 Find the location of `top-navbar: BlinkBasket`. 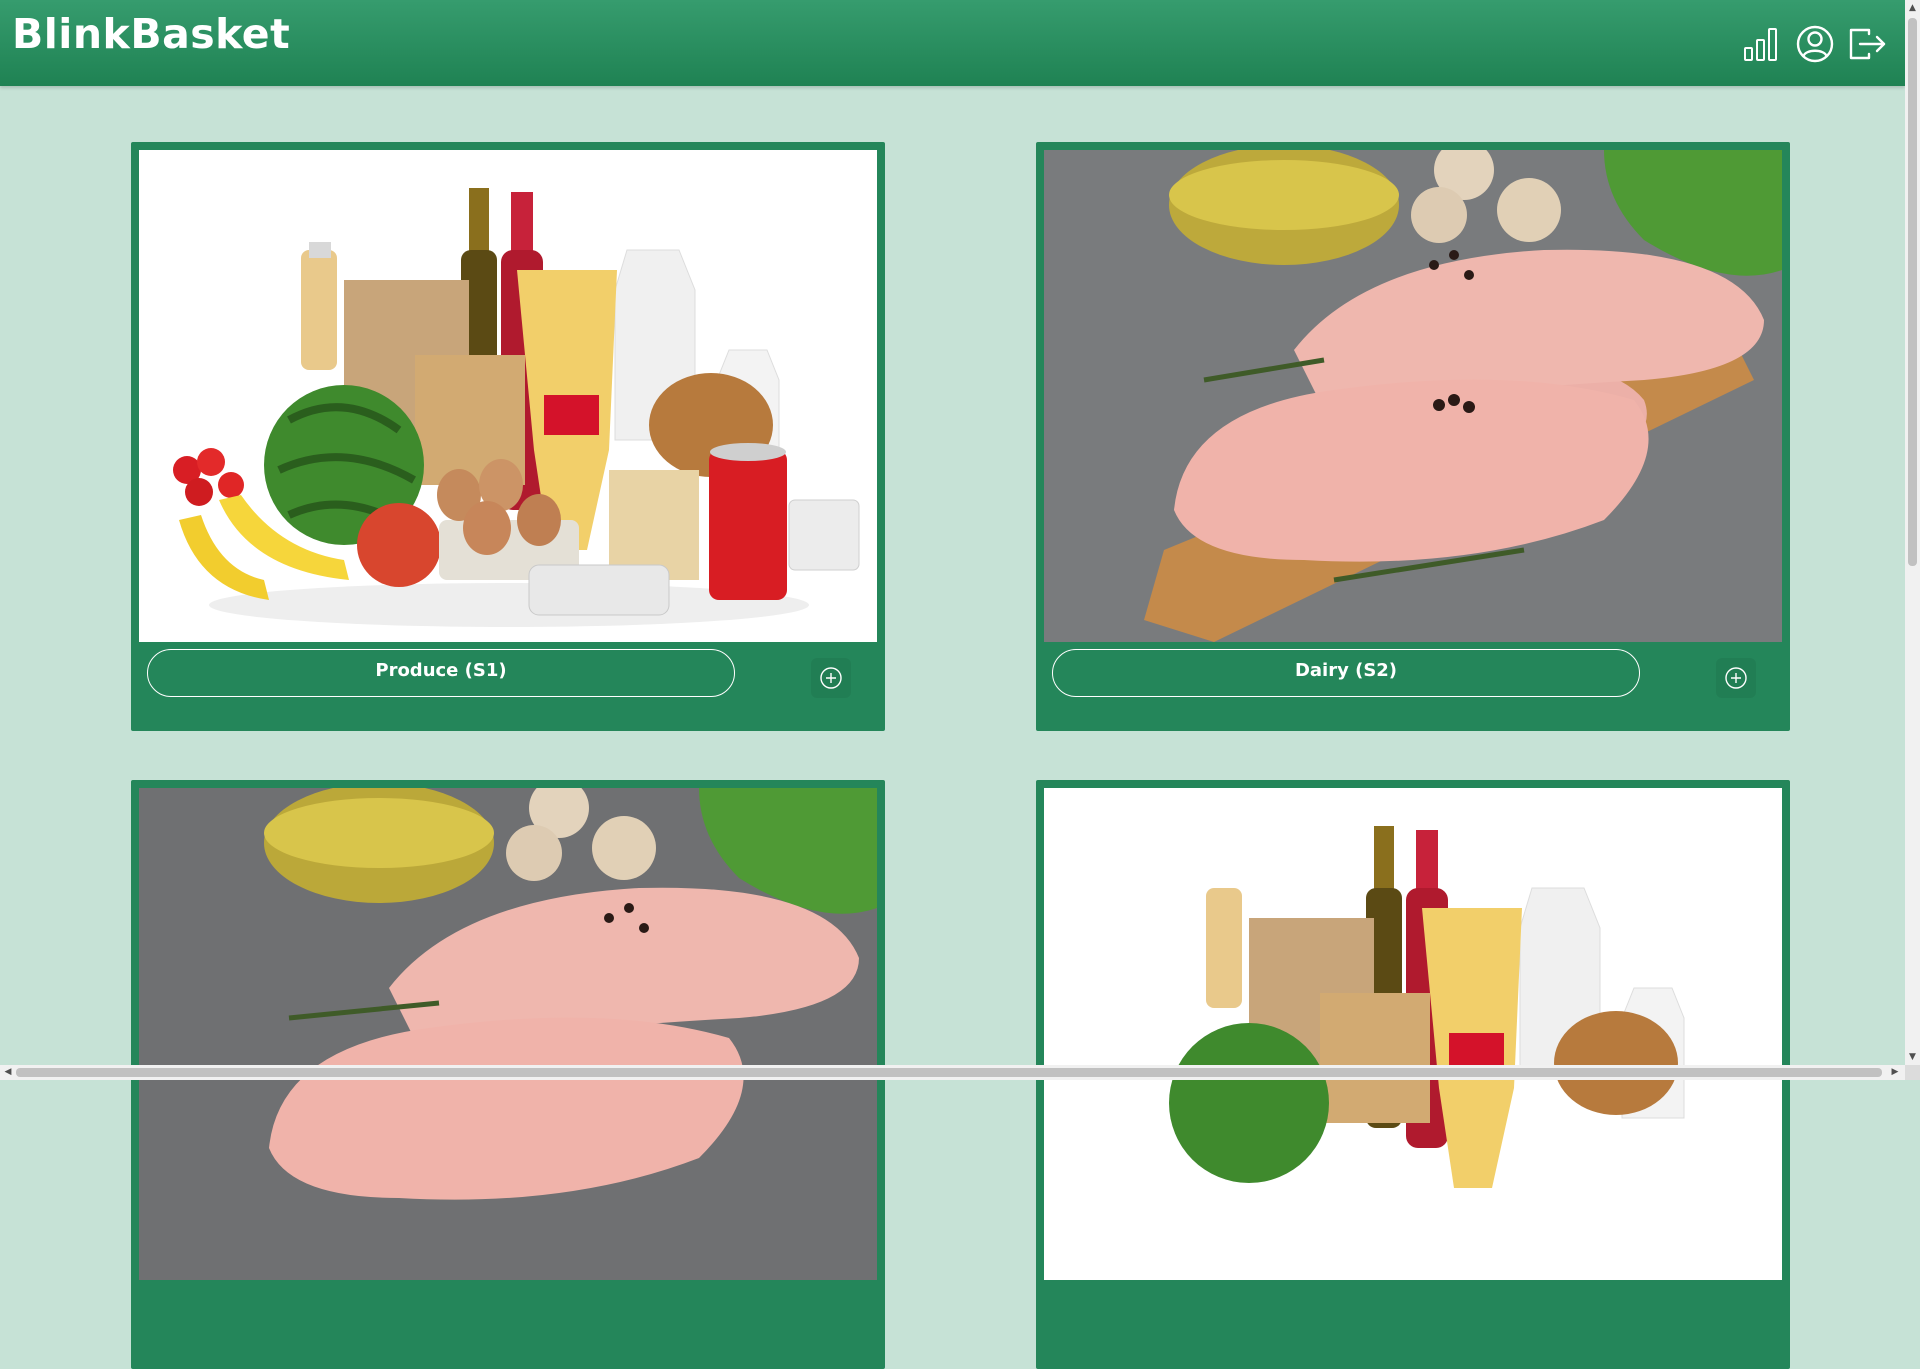

top-navbar: BlinkBasket is located at coordinates (952, 43).